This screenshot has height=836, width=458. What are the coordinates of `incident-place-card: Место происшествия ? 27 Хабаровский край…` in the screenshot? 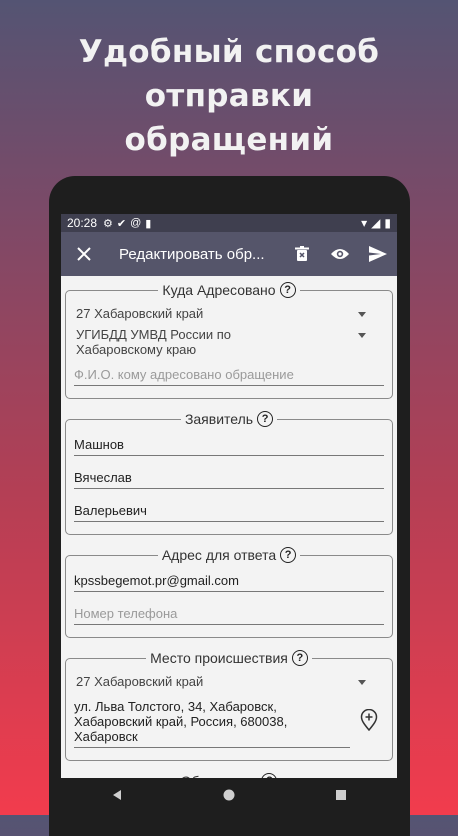 It's located at (229, 705).